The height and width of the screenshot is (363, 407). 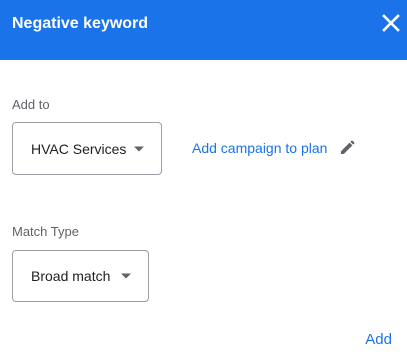 I want to click on close-button, so click(x=391, y=23).